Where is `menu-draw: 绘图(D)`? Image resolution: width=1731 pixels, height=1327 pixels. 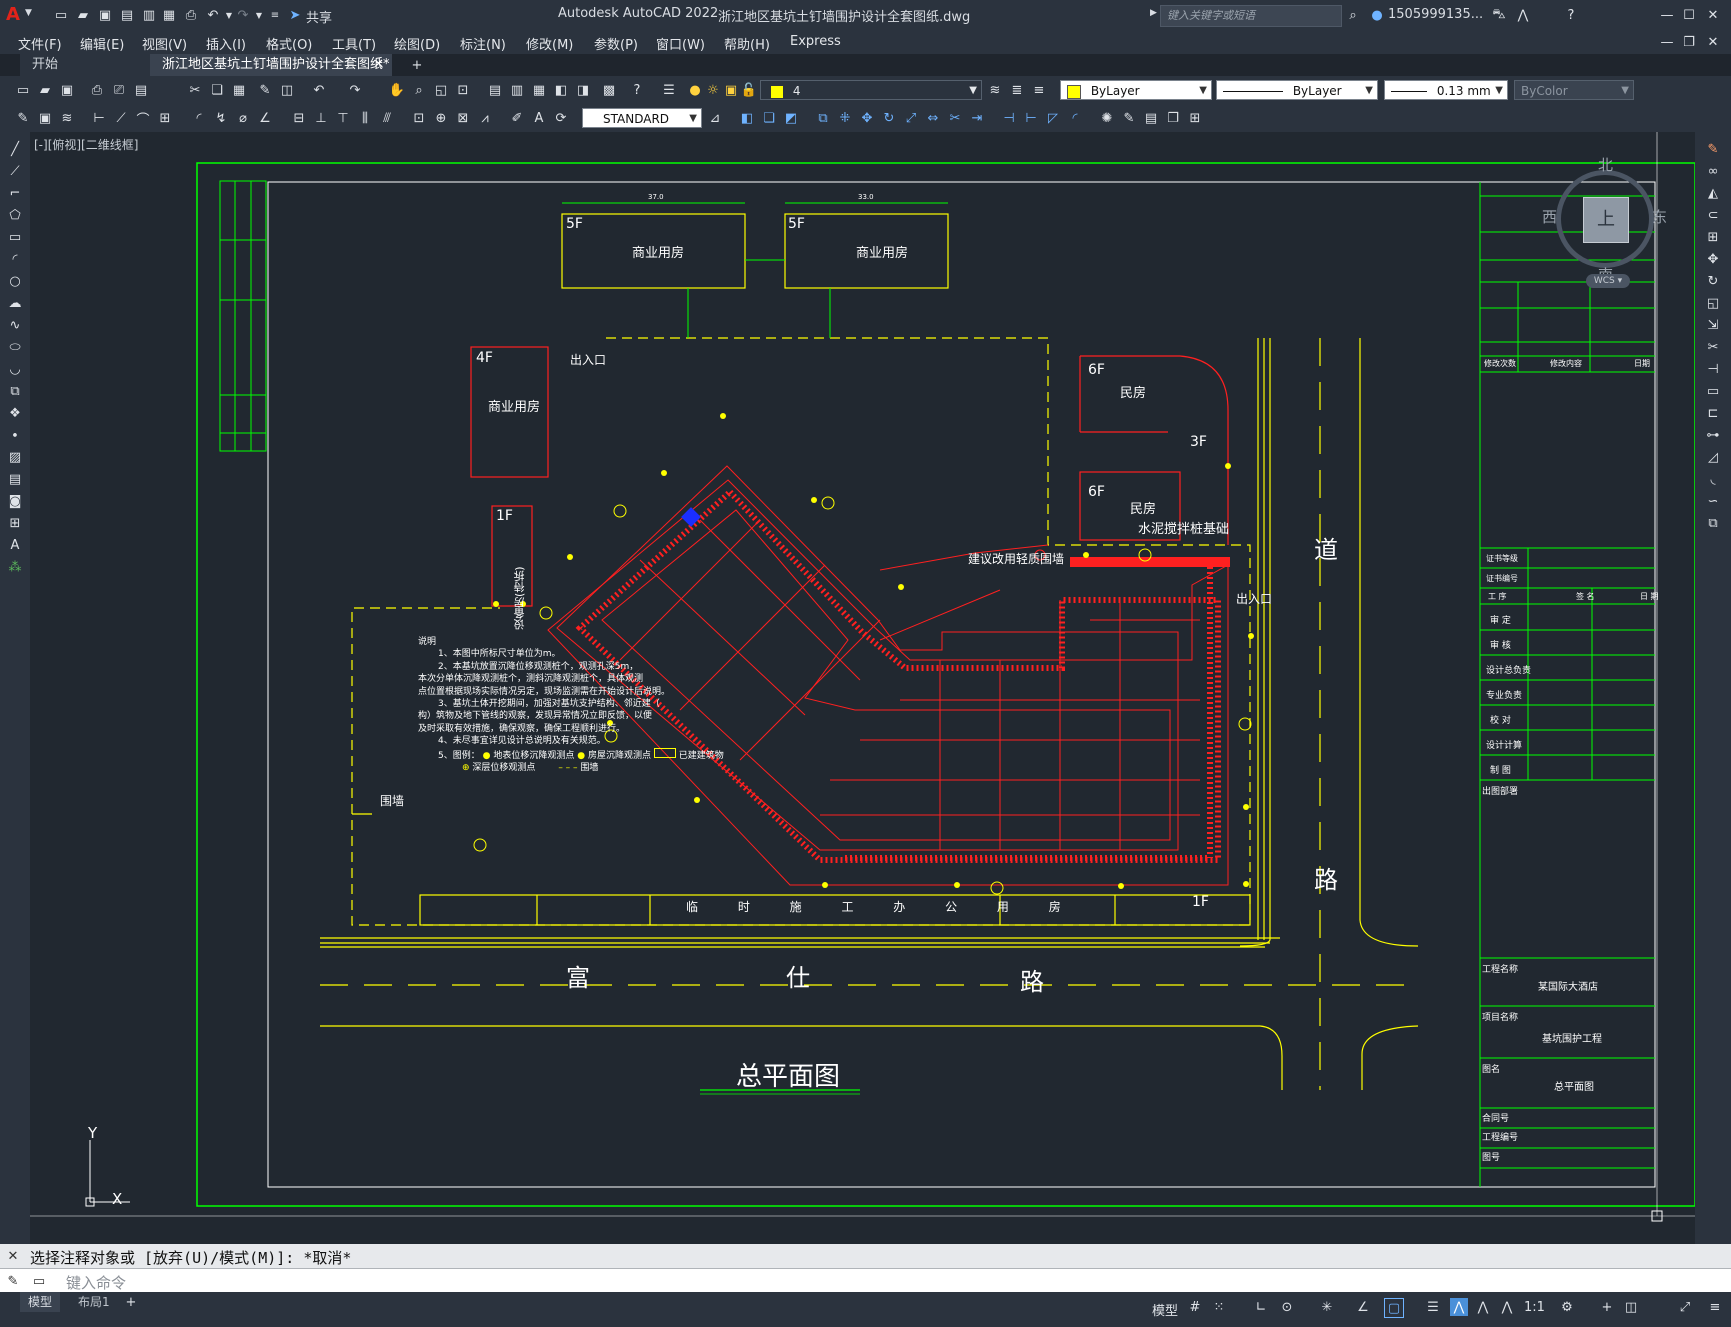
menu-draw: 绘图(D) is located at coordinates (417, 43).